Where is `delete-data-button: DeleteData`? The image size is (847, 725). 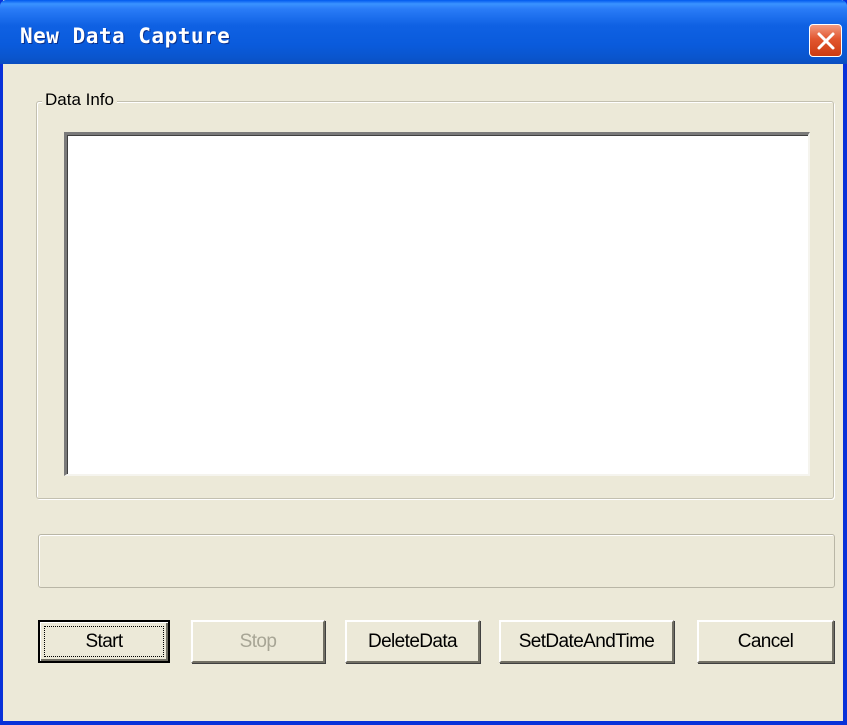
delete-data-button: DeleteData is located at coordinates (412, 641).